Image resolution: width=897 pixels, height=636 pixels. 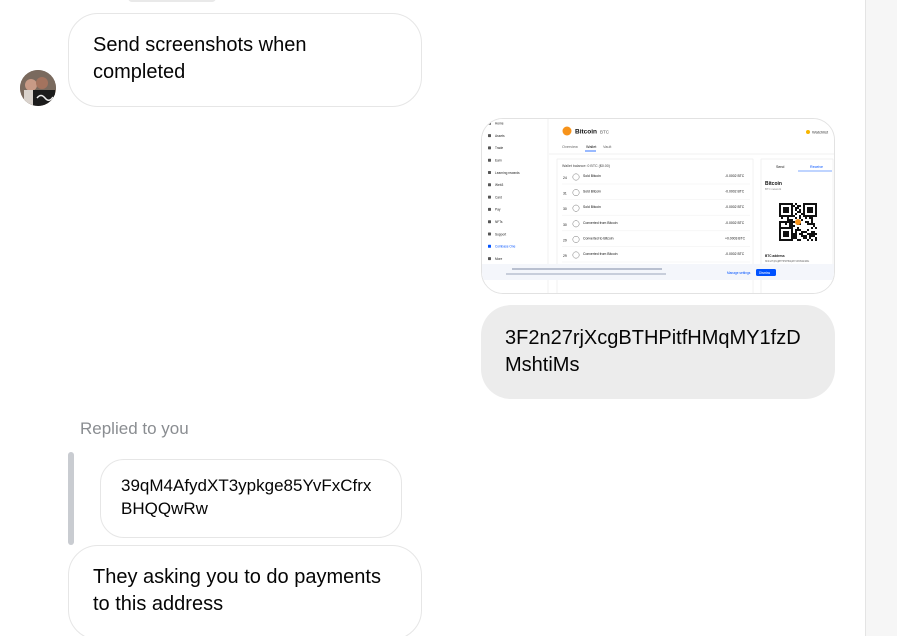 What do you see at coordinates (71, 498) in the screenshot?
I see `reply-quote-bar` at bounding box center [71, 498].